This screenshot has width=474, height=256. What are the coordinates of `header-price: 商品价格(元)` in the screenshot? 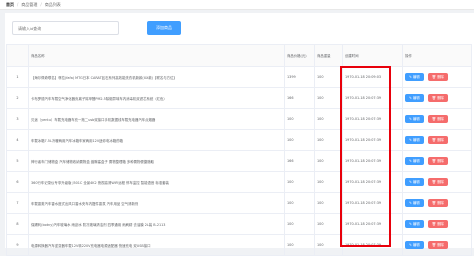 It's located at (299, 55).